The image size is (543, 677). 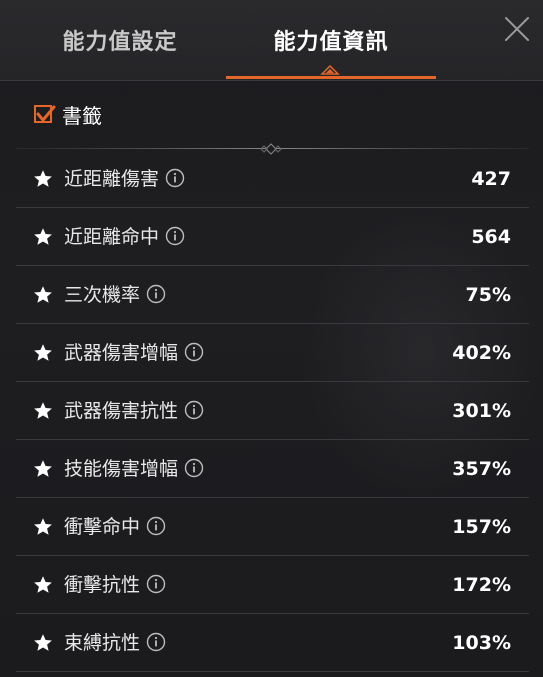 What do you see at coordinates (481, 469) in the screenshot?
I see `stat-value: 357%` at bounding box center [481, 469].